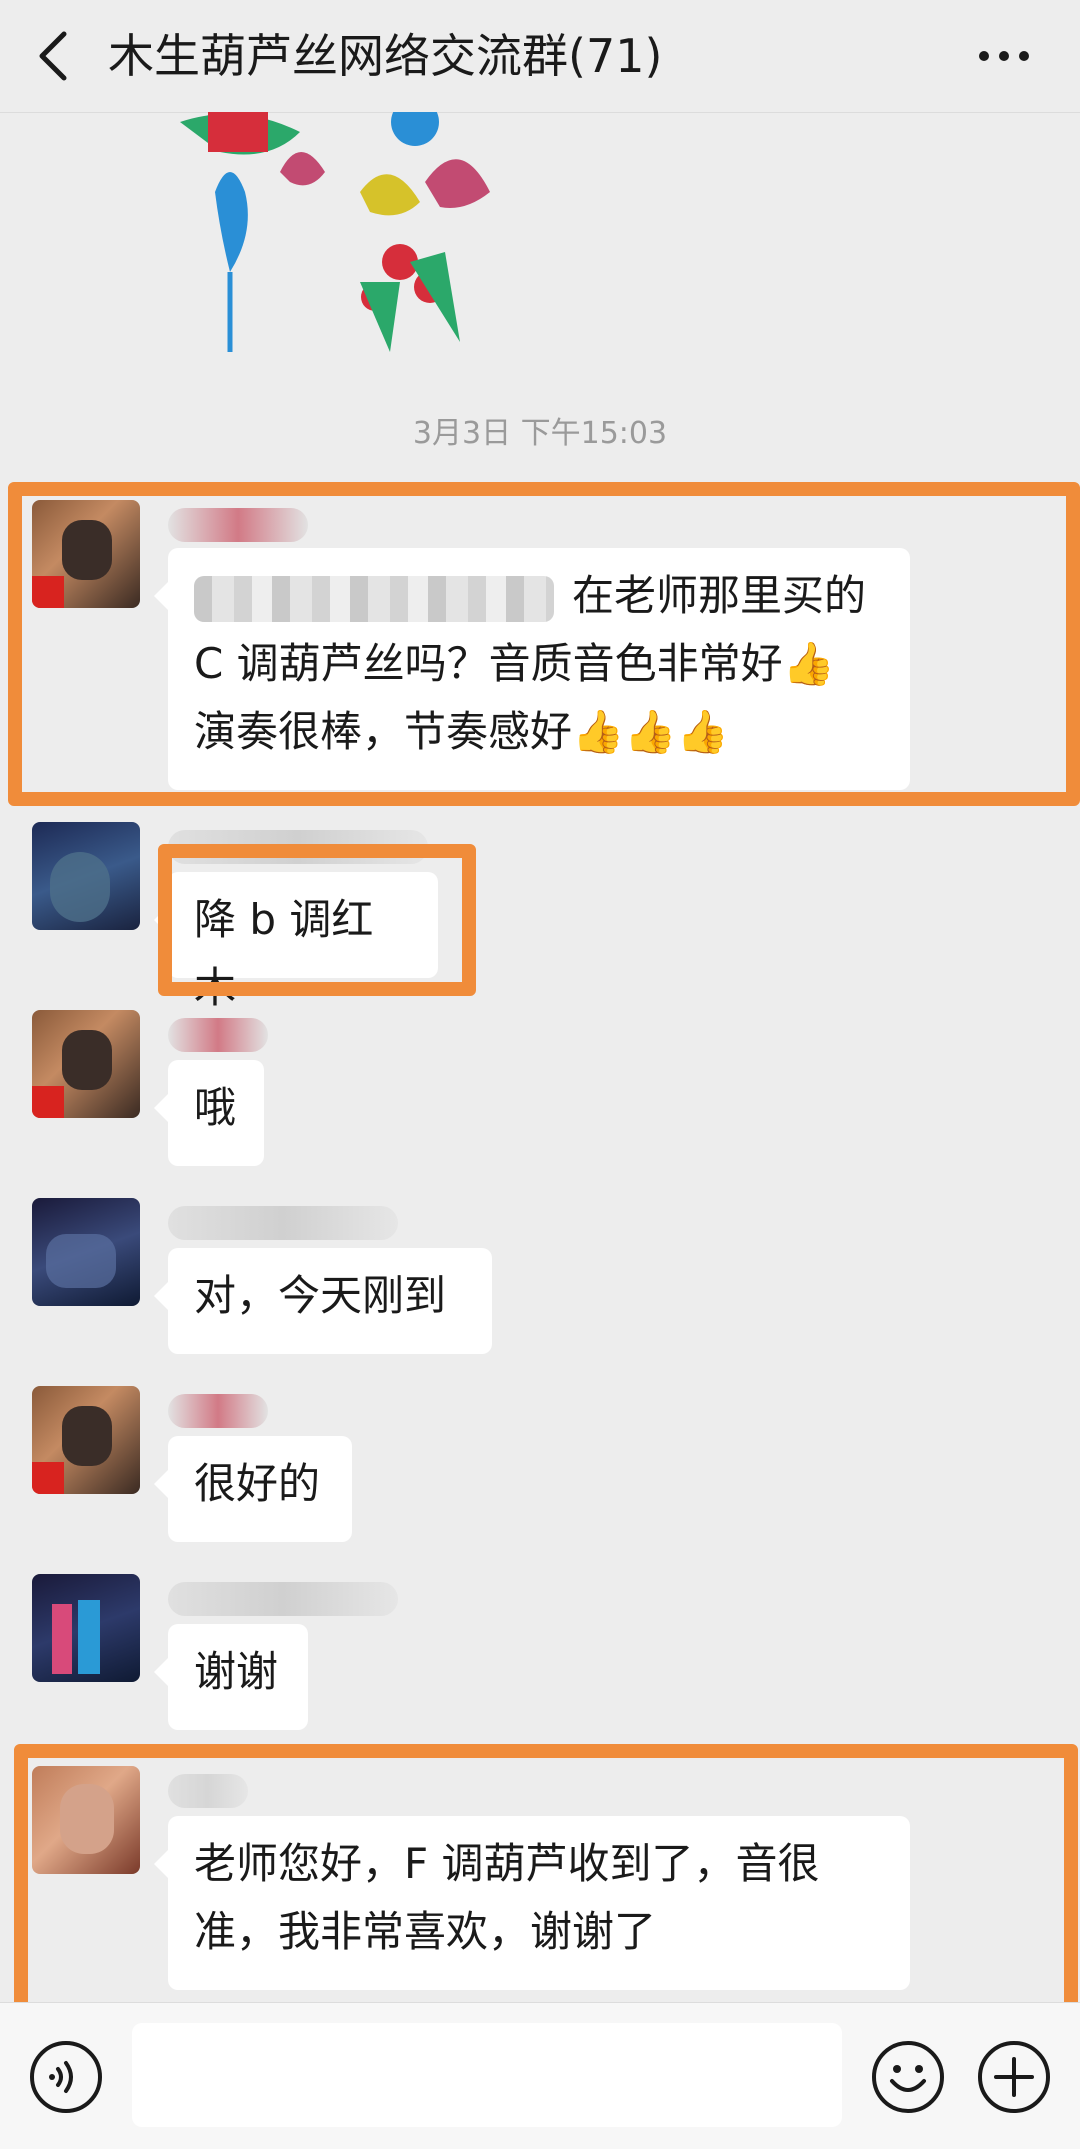  I want to click on voice-icon, so click(66, 2077).